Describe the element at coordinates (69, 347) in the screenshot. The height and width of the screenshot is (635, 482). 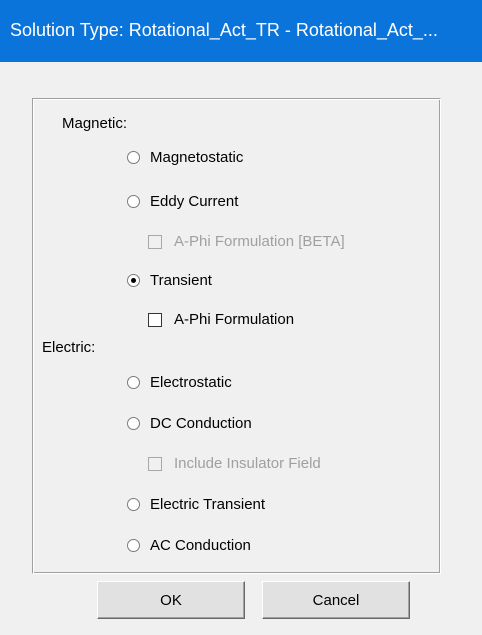
I see `electric-heading: Electric:` at that location.